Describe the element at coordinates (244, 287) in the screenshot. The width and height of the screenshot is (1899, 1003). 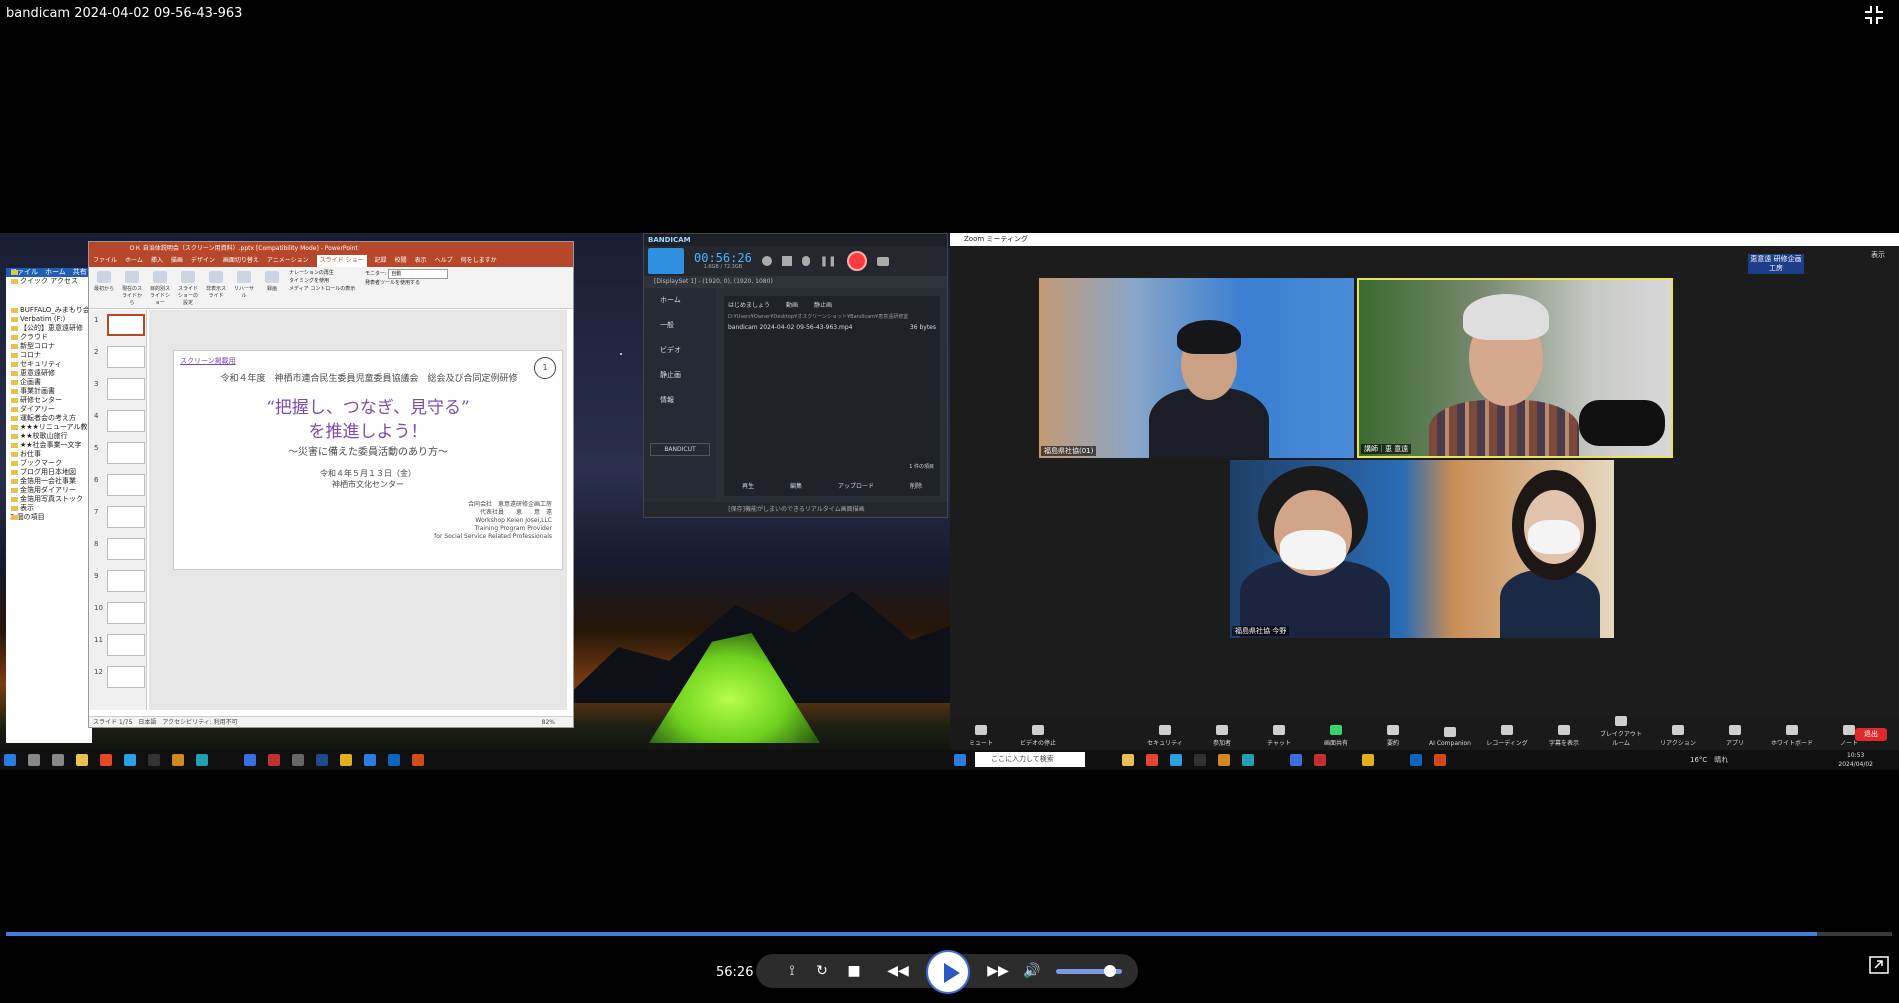
I see `rehearse-button: リハーサル` at that location.